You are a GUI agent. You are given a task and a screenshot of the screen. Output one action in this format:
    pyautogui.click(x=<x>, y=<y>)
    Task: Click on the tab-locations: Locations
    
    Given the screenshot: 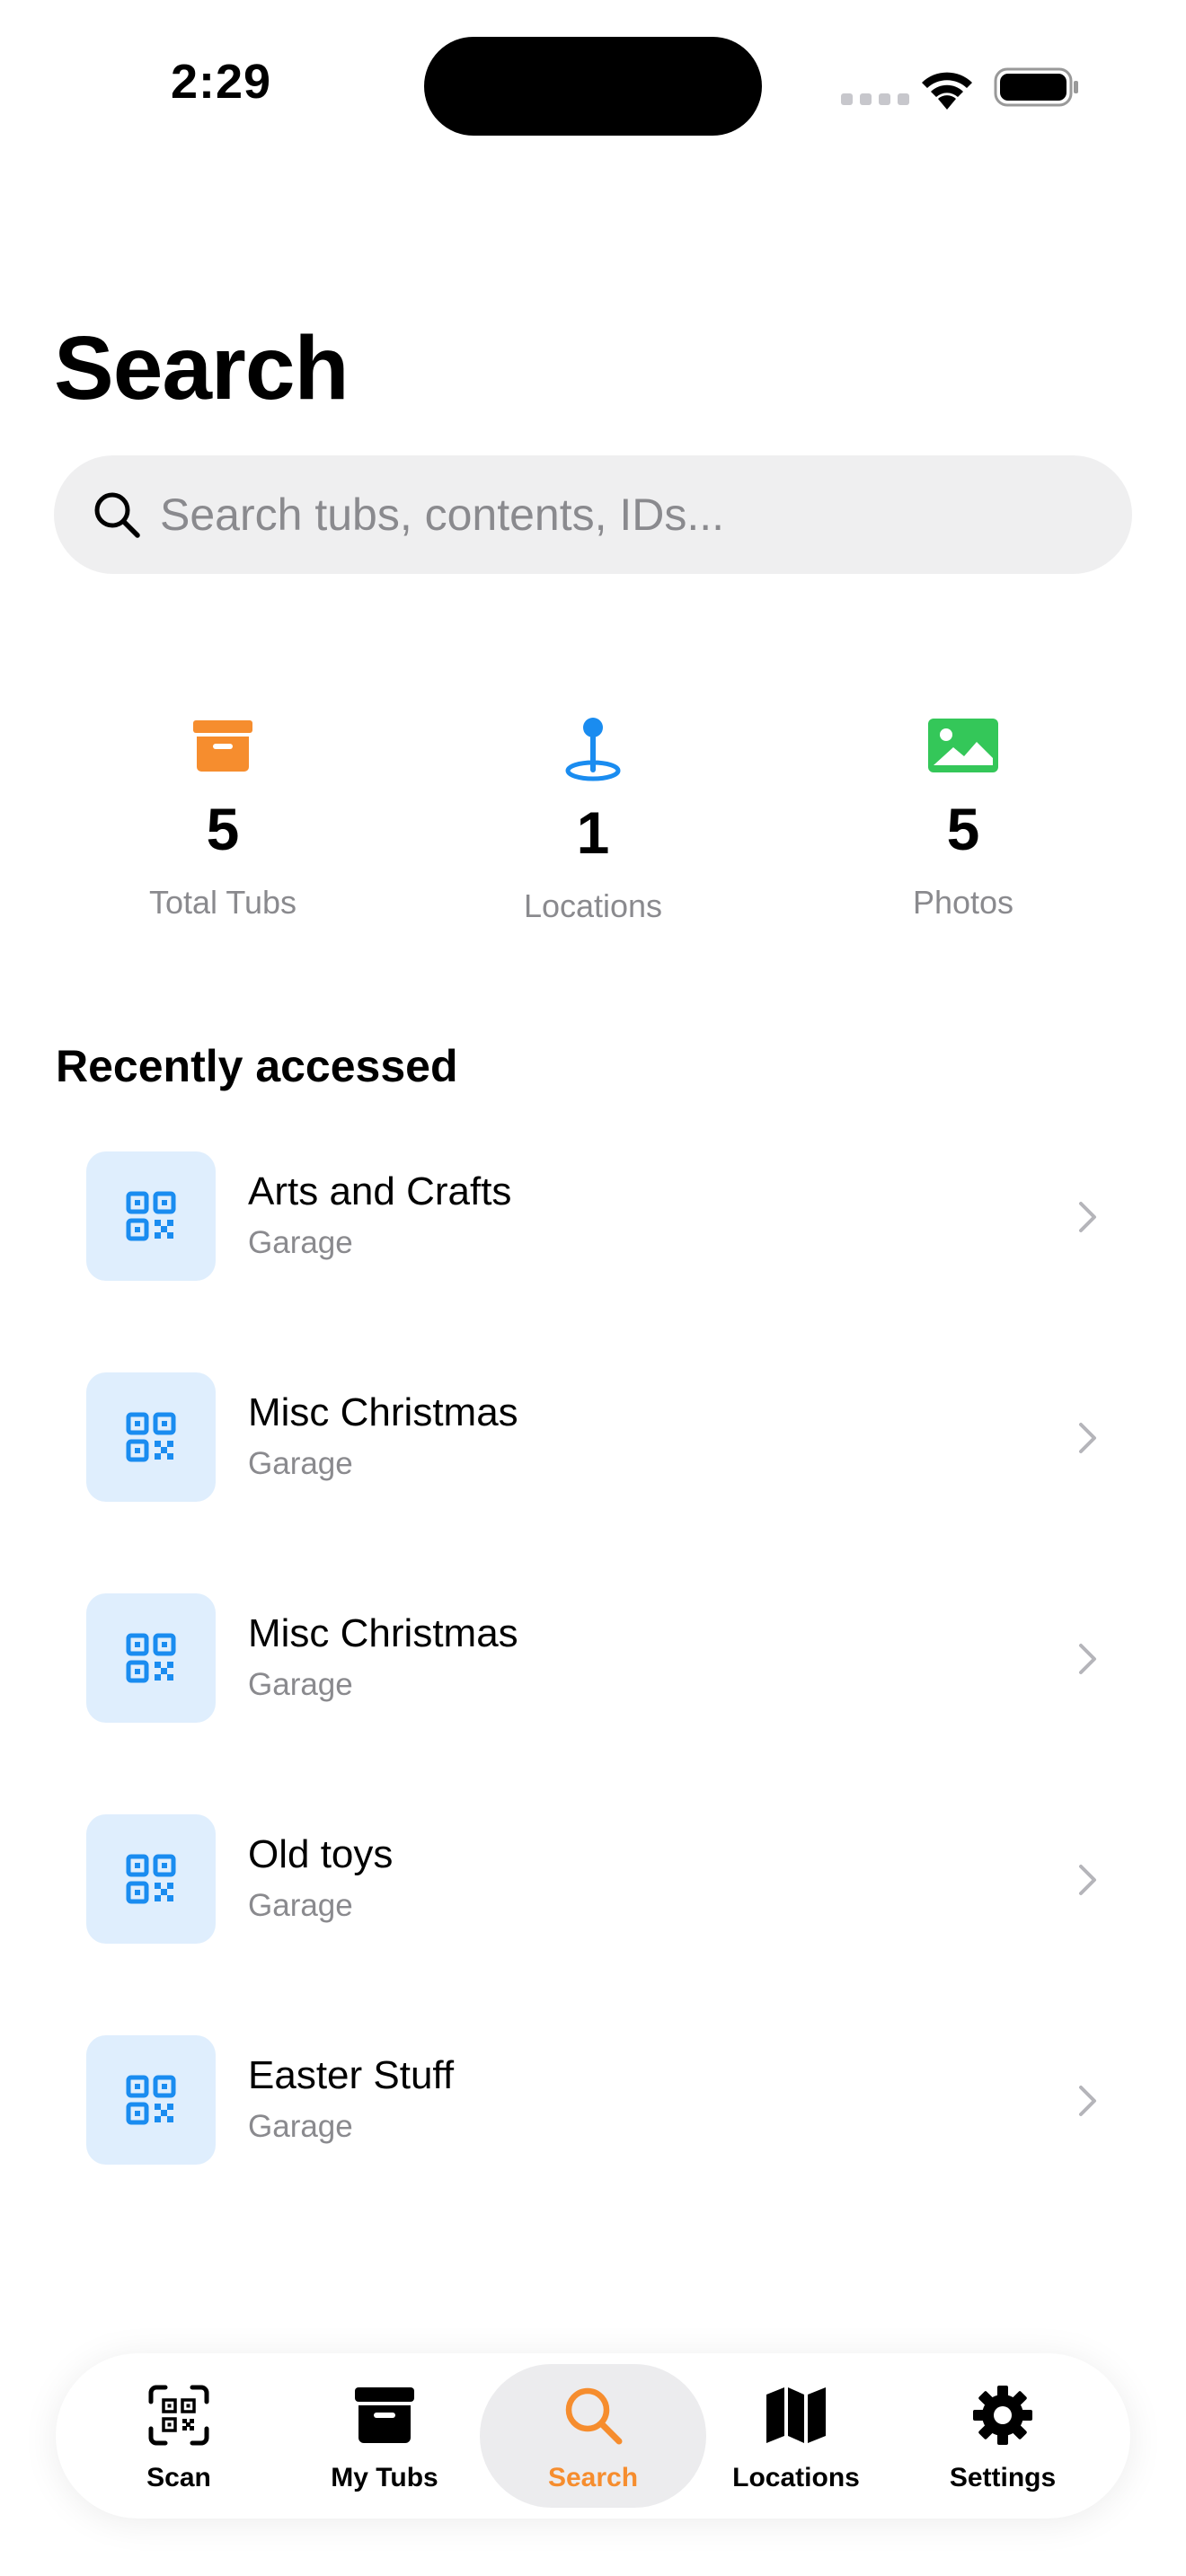 What is the action you would take?
    pyautogui.click(x=796, y=2436)
    